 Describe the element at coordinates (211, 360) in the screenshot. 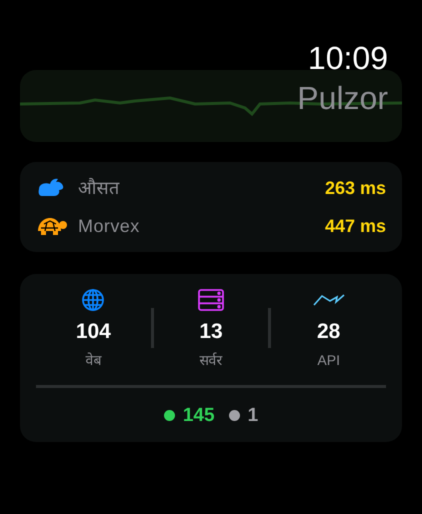

I see `stat-label: सर्वर` at that location.